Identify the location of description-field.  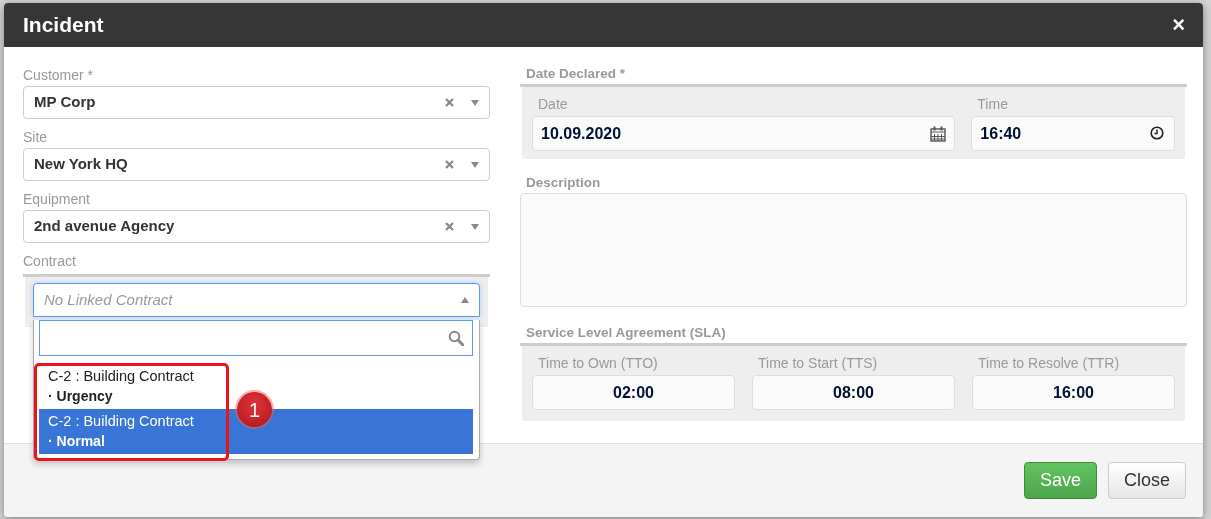
(853, 250).